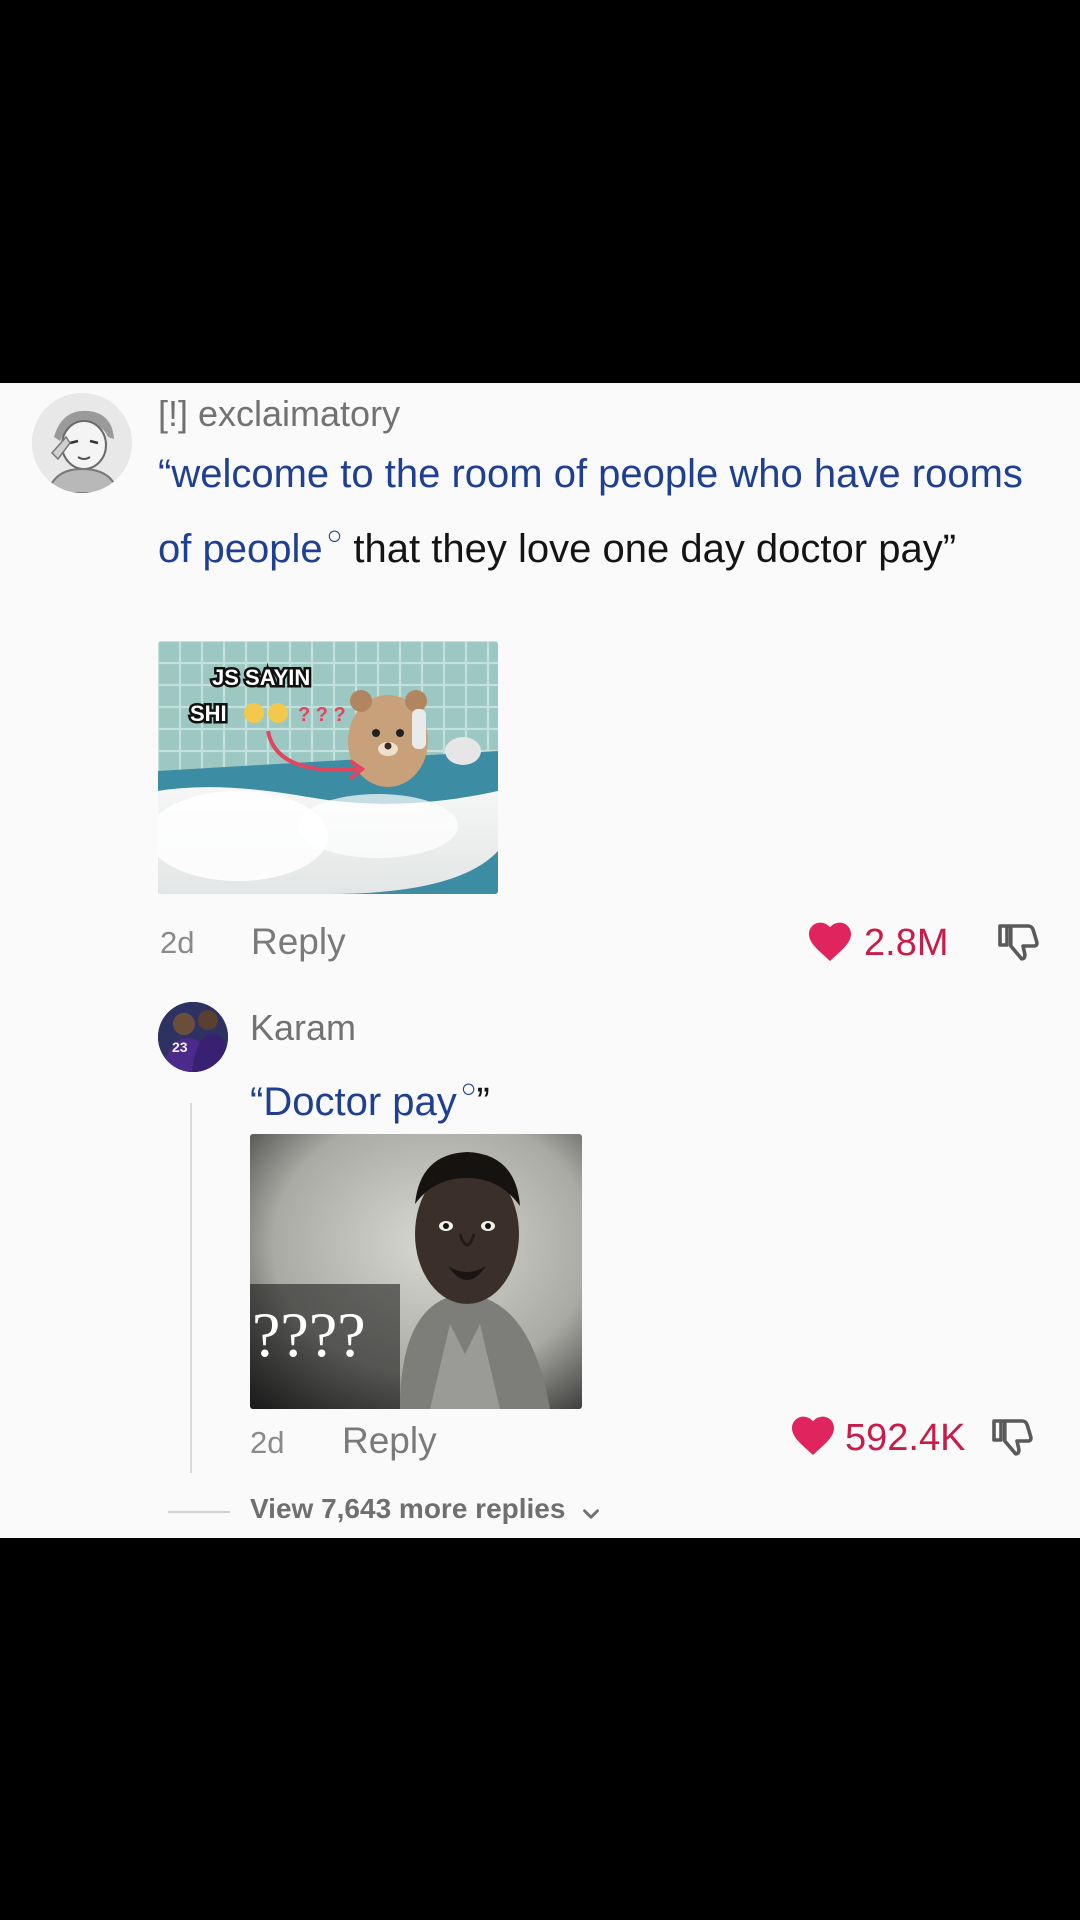 The height and width of the screenshot is (1920, 1080). Describe the element at coordinates (180, 1047) in the screenshot. I see `avatar-jersey-number: 23` at that location.